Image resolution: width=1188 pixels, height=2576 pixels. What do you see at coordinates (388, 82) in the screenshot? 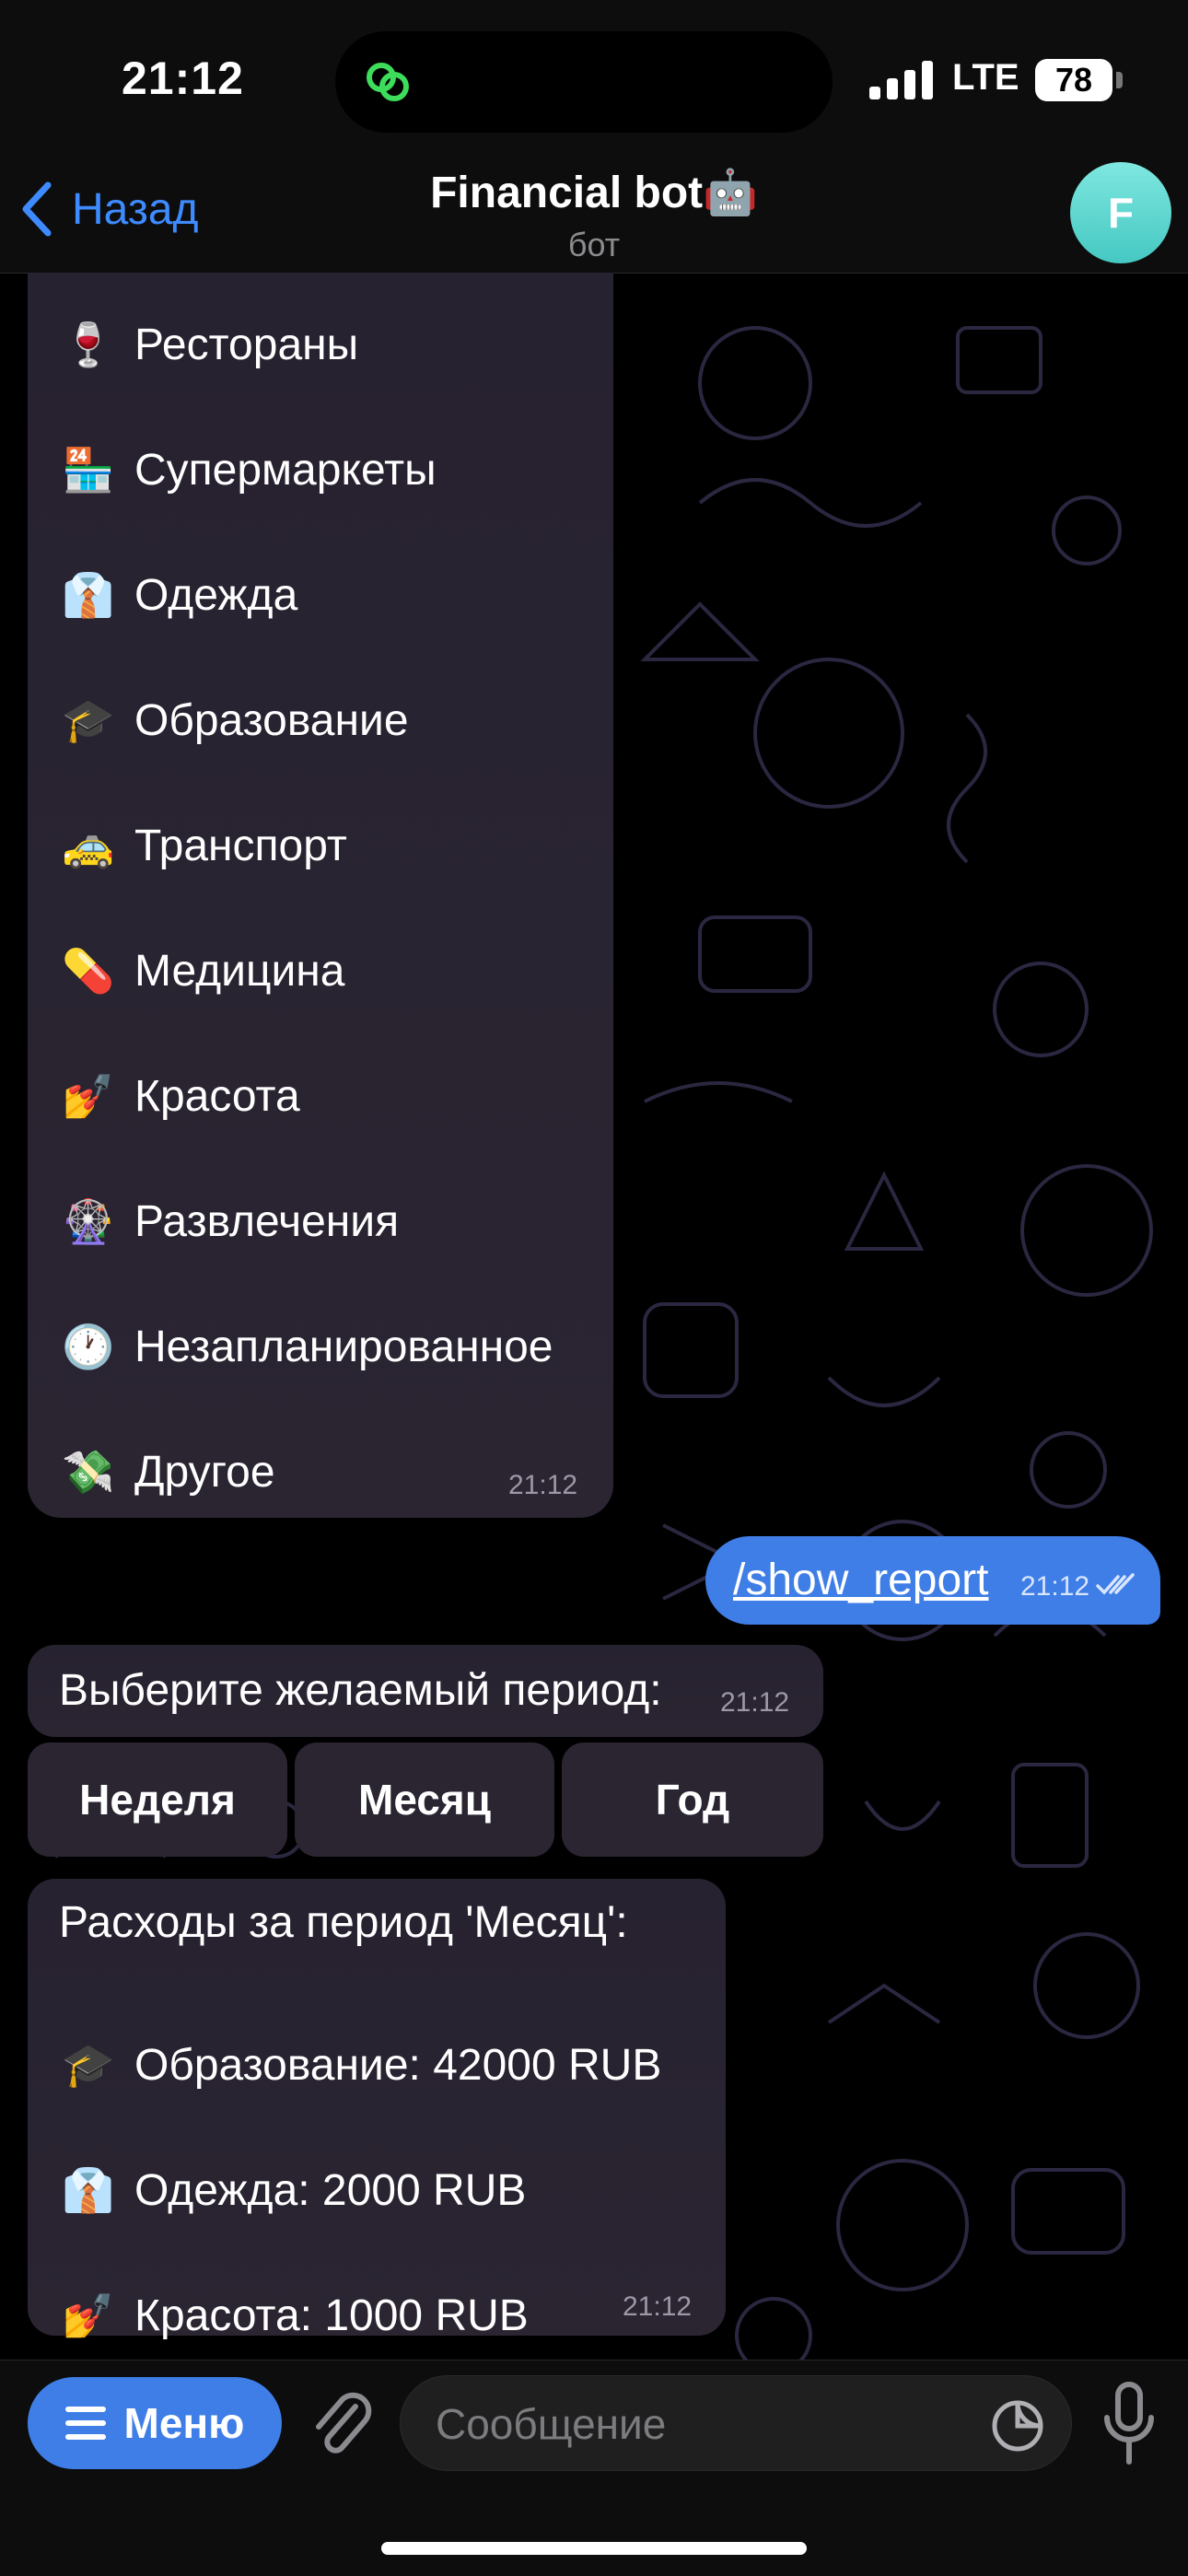
I see `link-icon` at bounding box center [388, 82].